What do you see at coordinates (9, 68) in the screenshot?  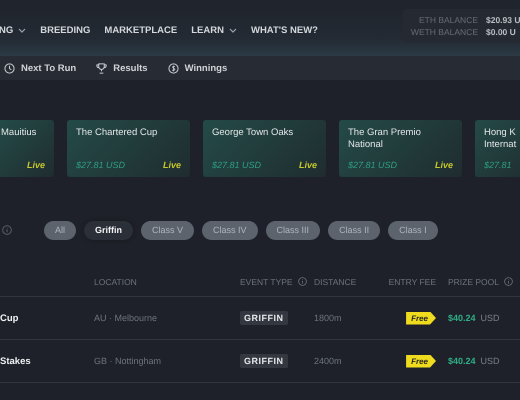 I see `clock-icon` at bounding box center [9, 68].